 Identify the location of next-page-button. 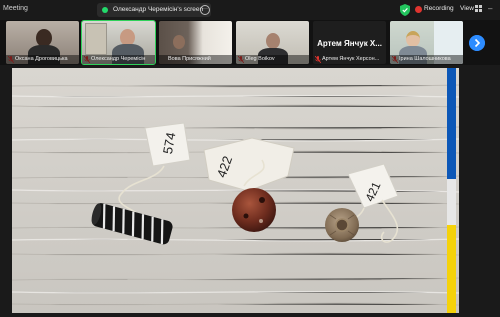
(477, 43).